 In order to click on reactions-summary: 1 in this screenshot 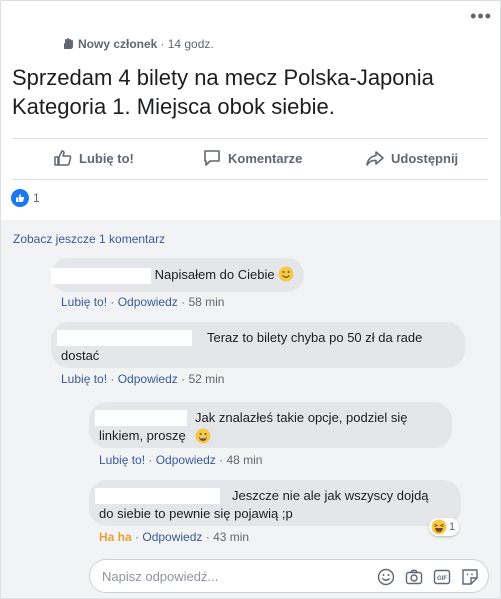, I will do `click(25, 198)`.